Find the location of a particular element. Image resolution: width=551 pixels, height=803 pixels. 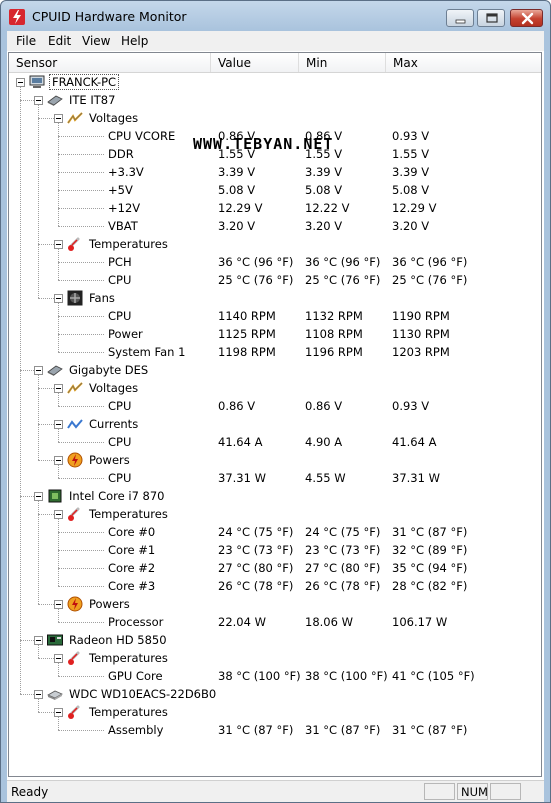

minimize-button is located at coordinates (460, 18).